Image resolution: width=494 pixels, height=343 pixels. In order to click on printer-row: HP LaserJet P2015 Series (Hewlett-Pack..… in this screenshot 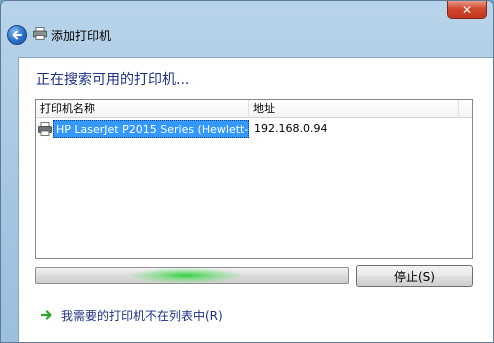, I will do `click(254, 129)`.